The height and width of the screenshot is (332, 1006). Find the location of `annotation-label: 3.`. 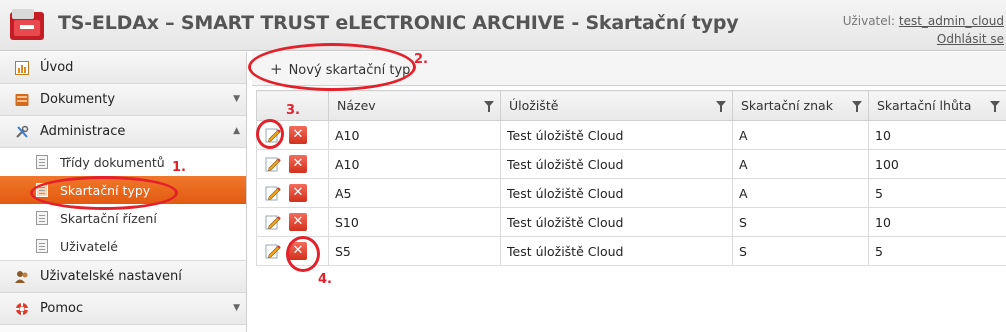

annotation-label: 3. is located at coordinates (293, 110).